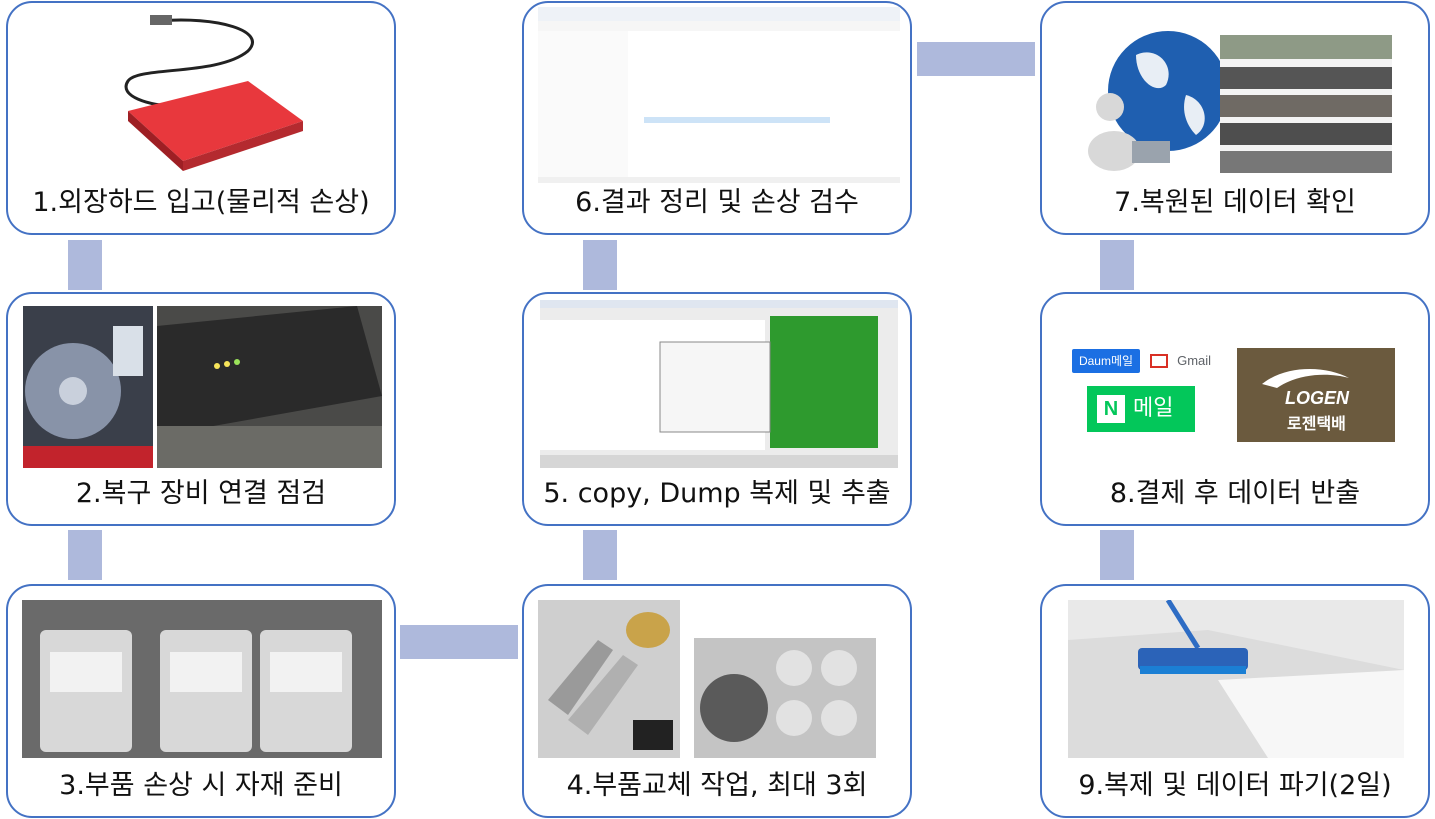 This screenshot has height=819, width=1435. What do you see at coordinates (1150, 100) in the screenshot?
I see `globe-user-illustration` at bounding box center [1150, 100].